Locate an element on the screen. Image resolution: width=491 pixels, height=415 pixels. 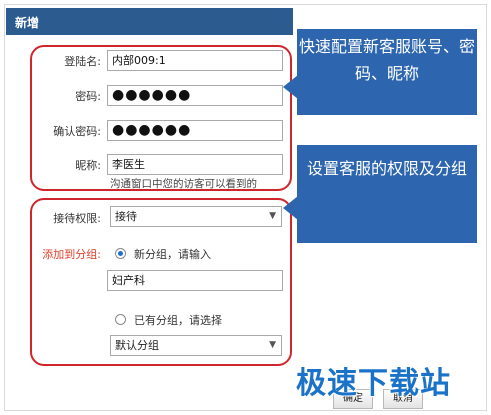
confirm-password-label: 确认密码: is located at coordinates (77, 131).